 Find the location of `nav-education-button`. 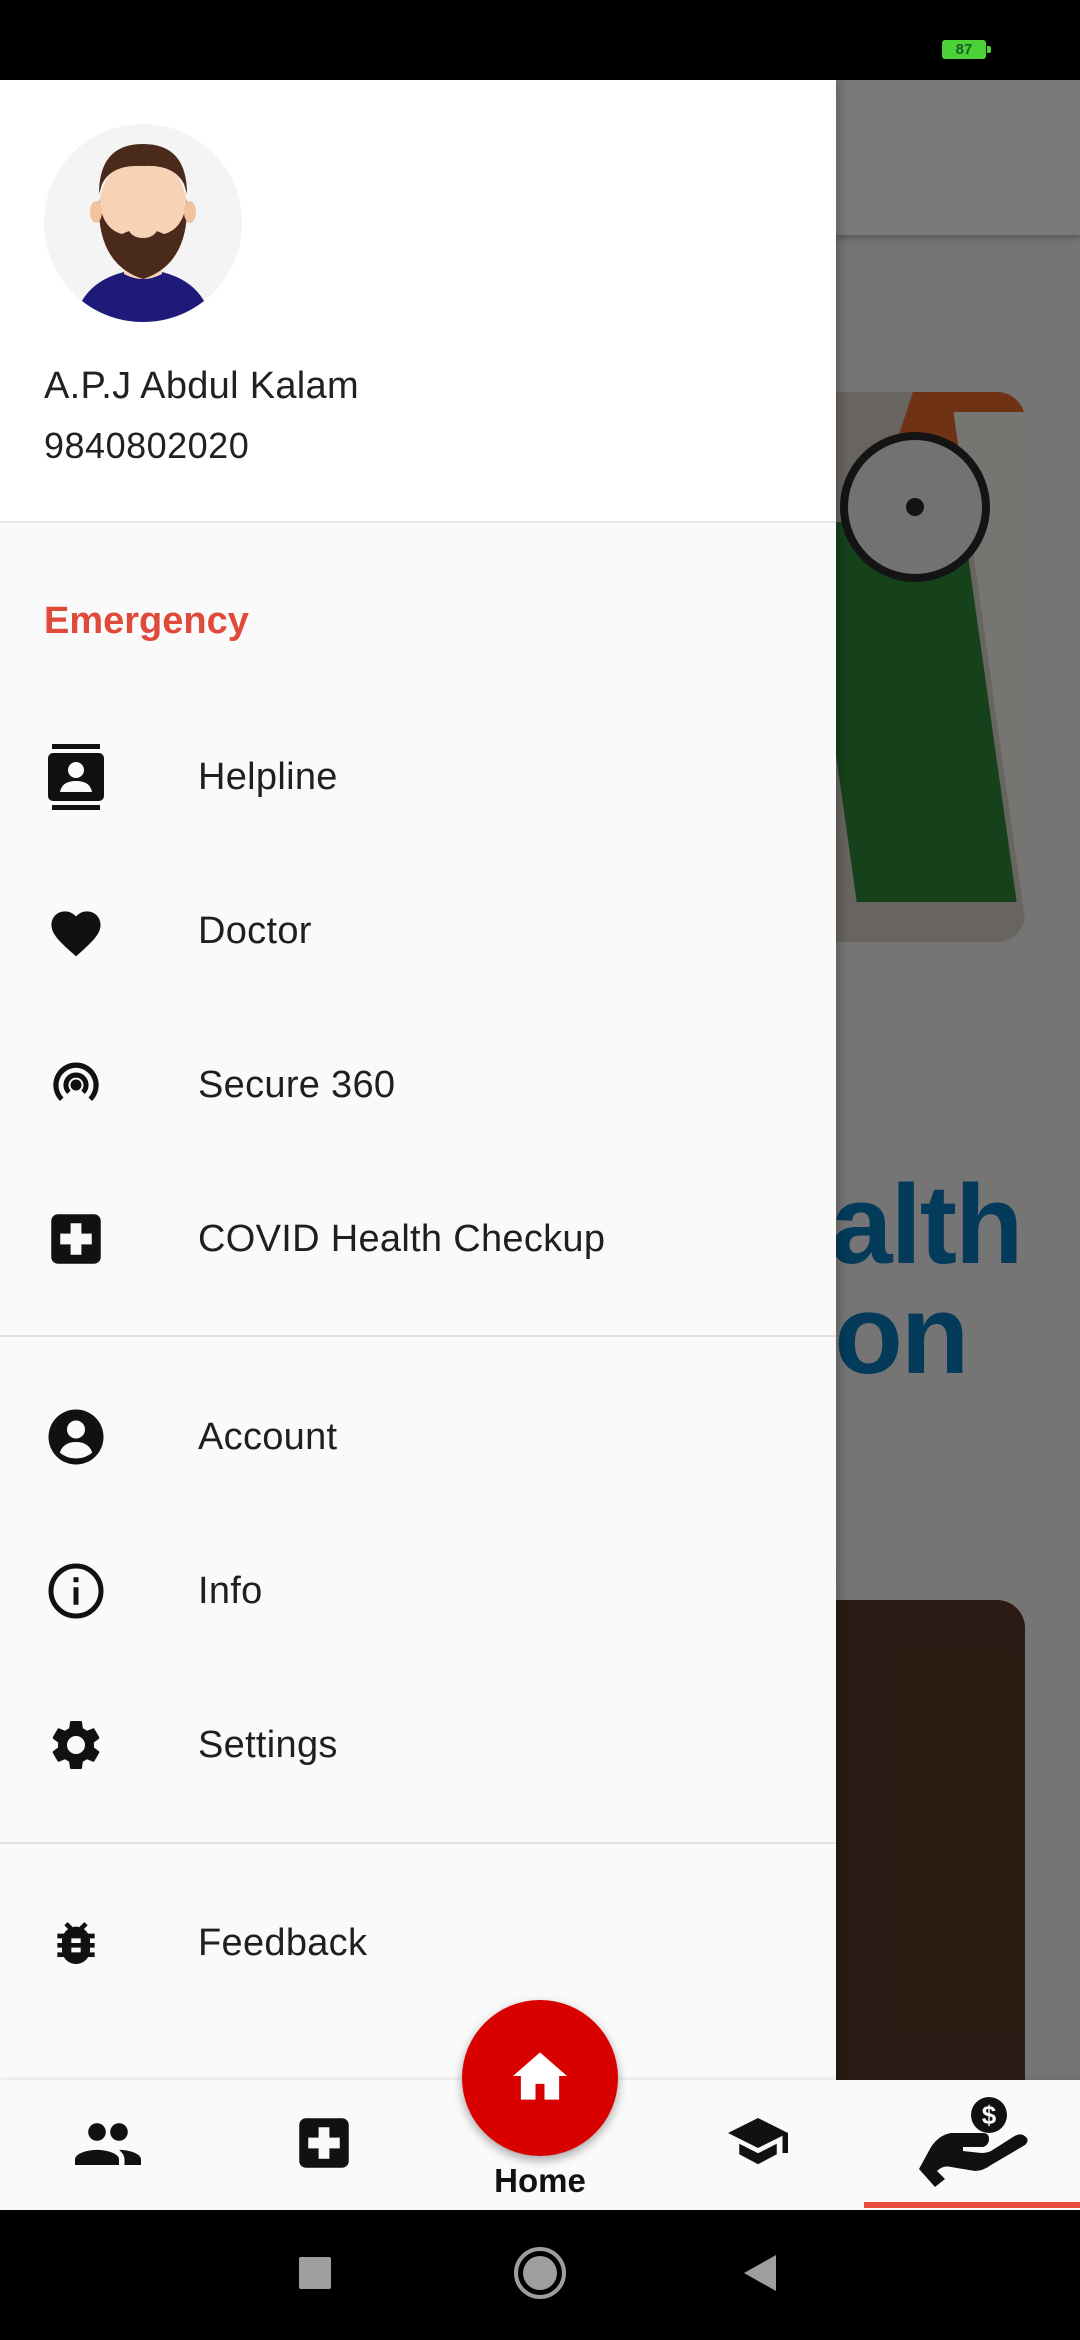

nav-education-button is located at coordinates (757, 2145).